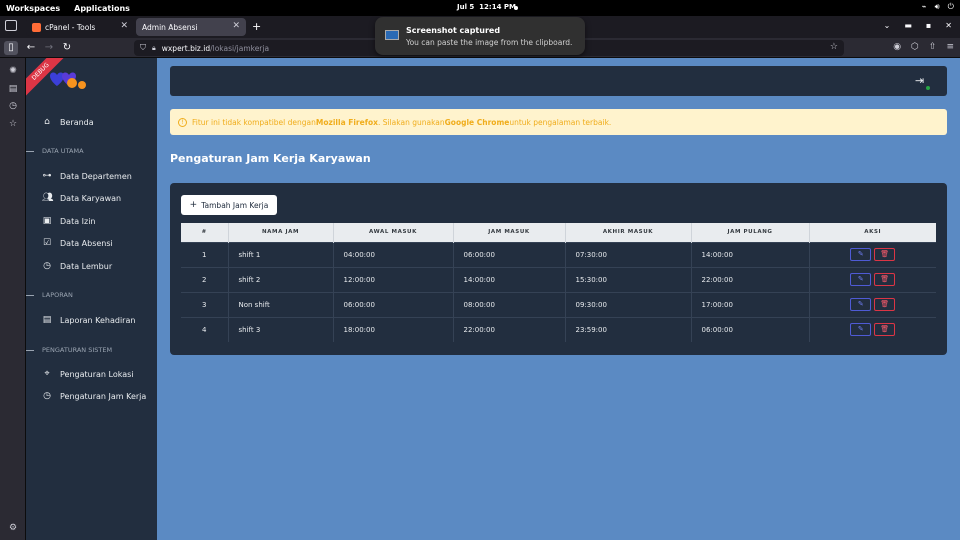 This screenshot has height=540, width=960. Describe the element at coordinates (47, 122) in the screenshot. I see `home-icon: ⌂` at that location.